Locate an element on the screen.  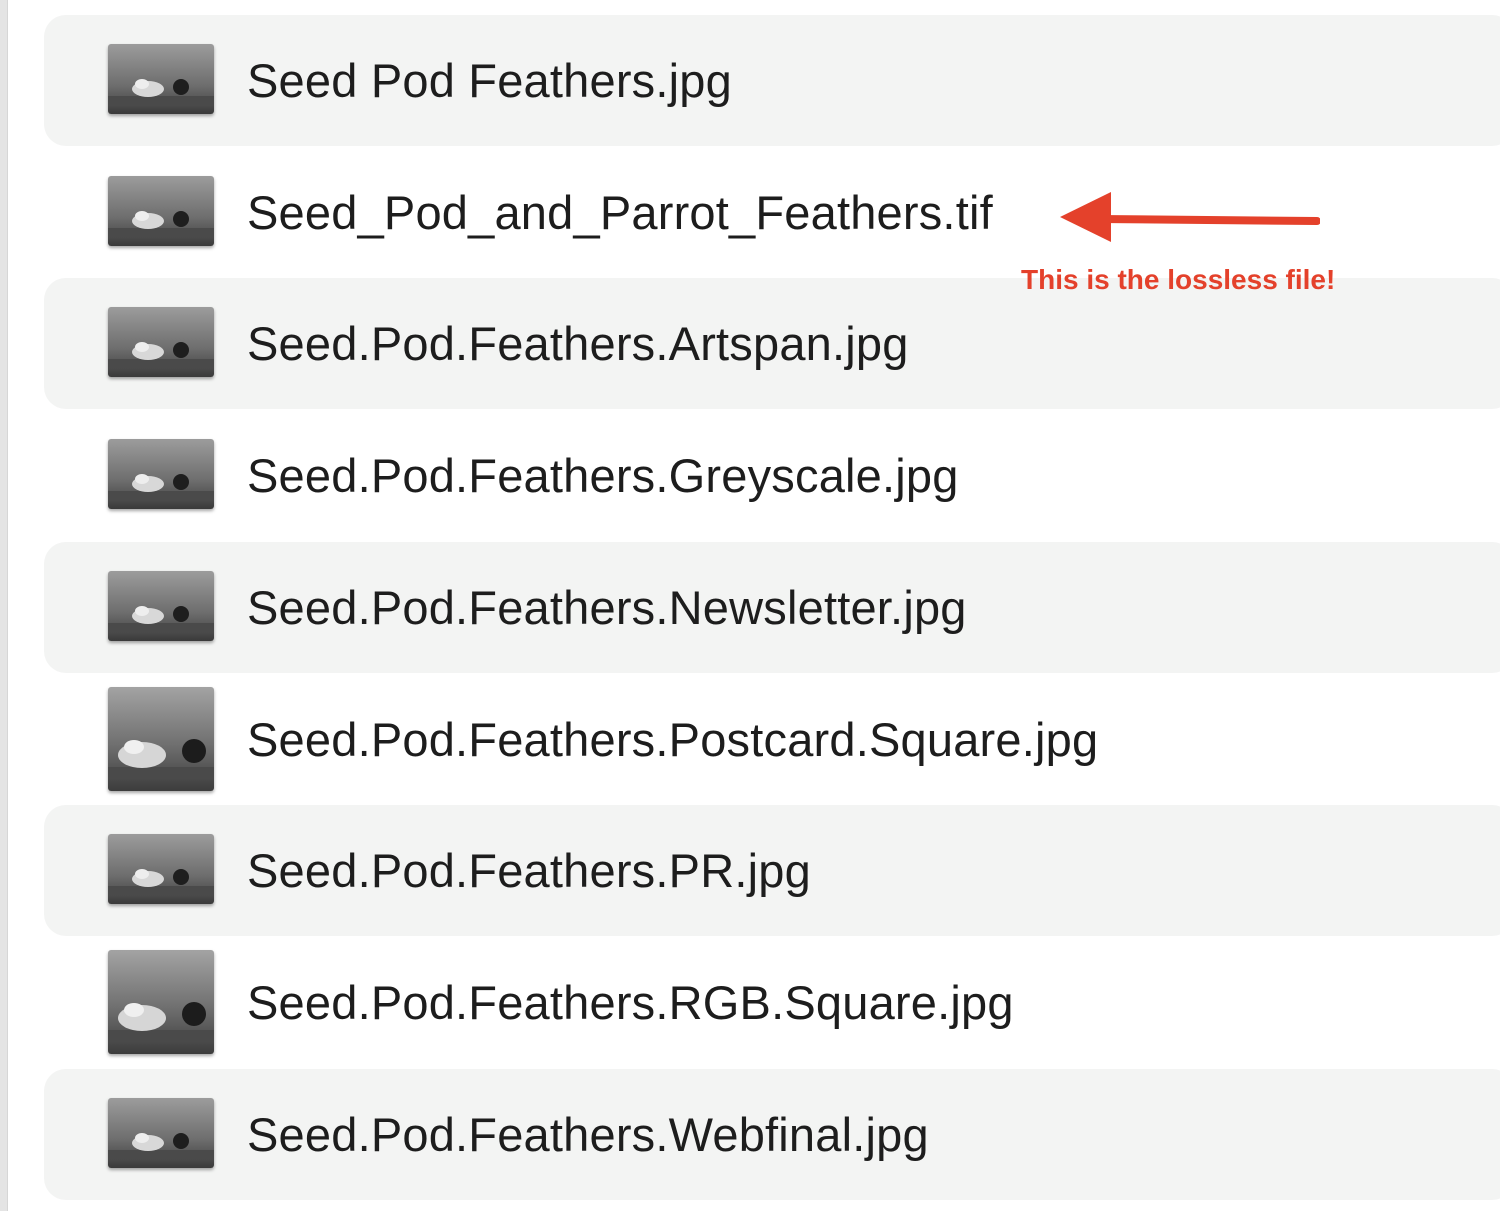
file-row: Seed.Pod.Feathers.PR.jpg is located at coordinates (772, 870).